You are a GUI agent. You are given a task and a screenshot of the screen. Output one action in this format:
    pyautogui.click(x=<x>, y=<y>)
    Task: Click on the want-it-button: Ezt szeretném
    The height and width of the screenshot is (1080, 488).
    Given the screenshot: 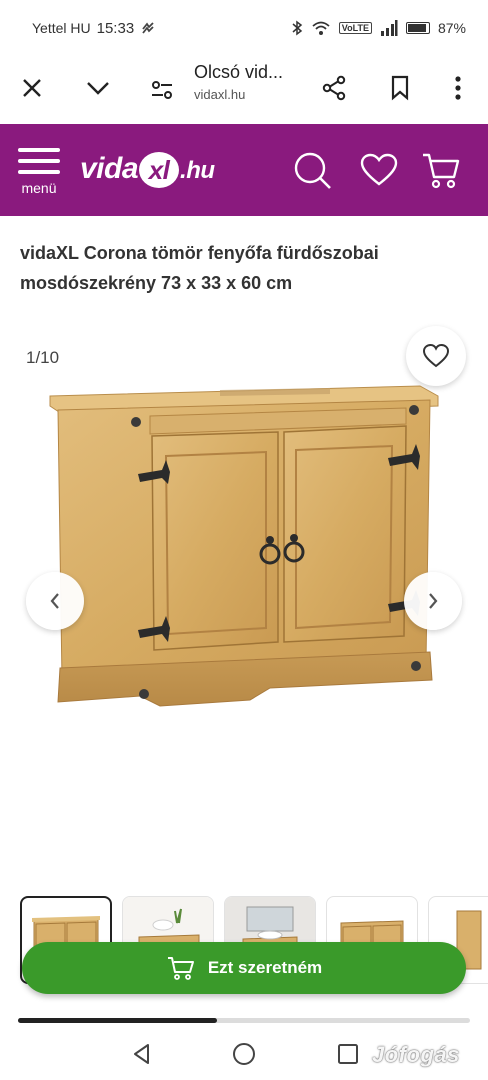 What is the action you would take?
    pyautogui.click(x=244, y=968)
    